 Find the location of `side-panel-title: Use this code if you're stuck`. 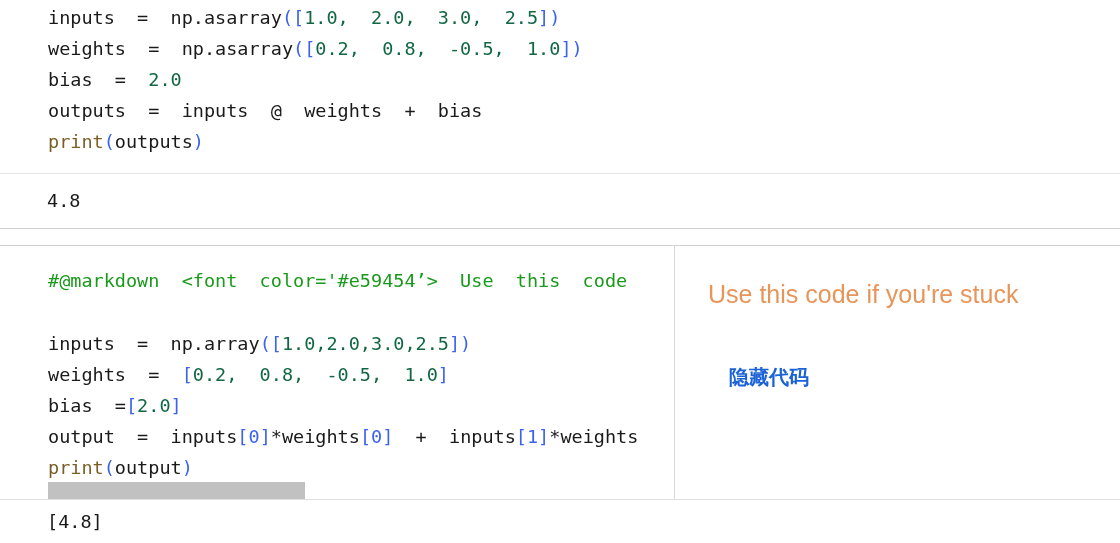

side-panel-title: Use this code if you're stuck is located at coordinates (863, 294).